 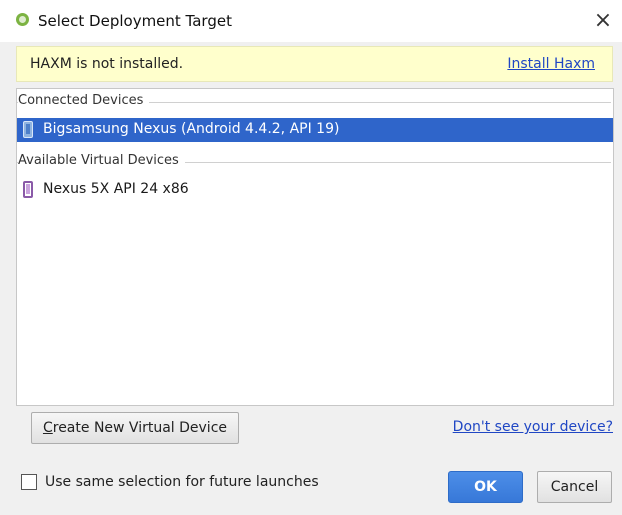 I want to click on virtual-devices-header: Available Virtual Devices, so click(x=315, y=162).